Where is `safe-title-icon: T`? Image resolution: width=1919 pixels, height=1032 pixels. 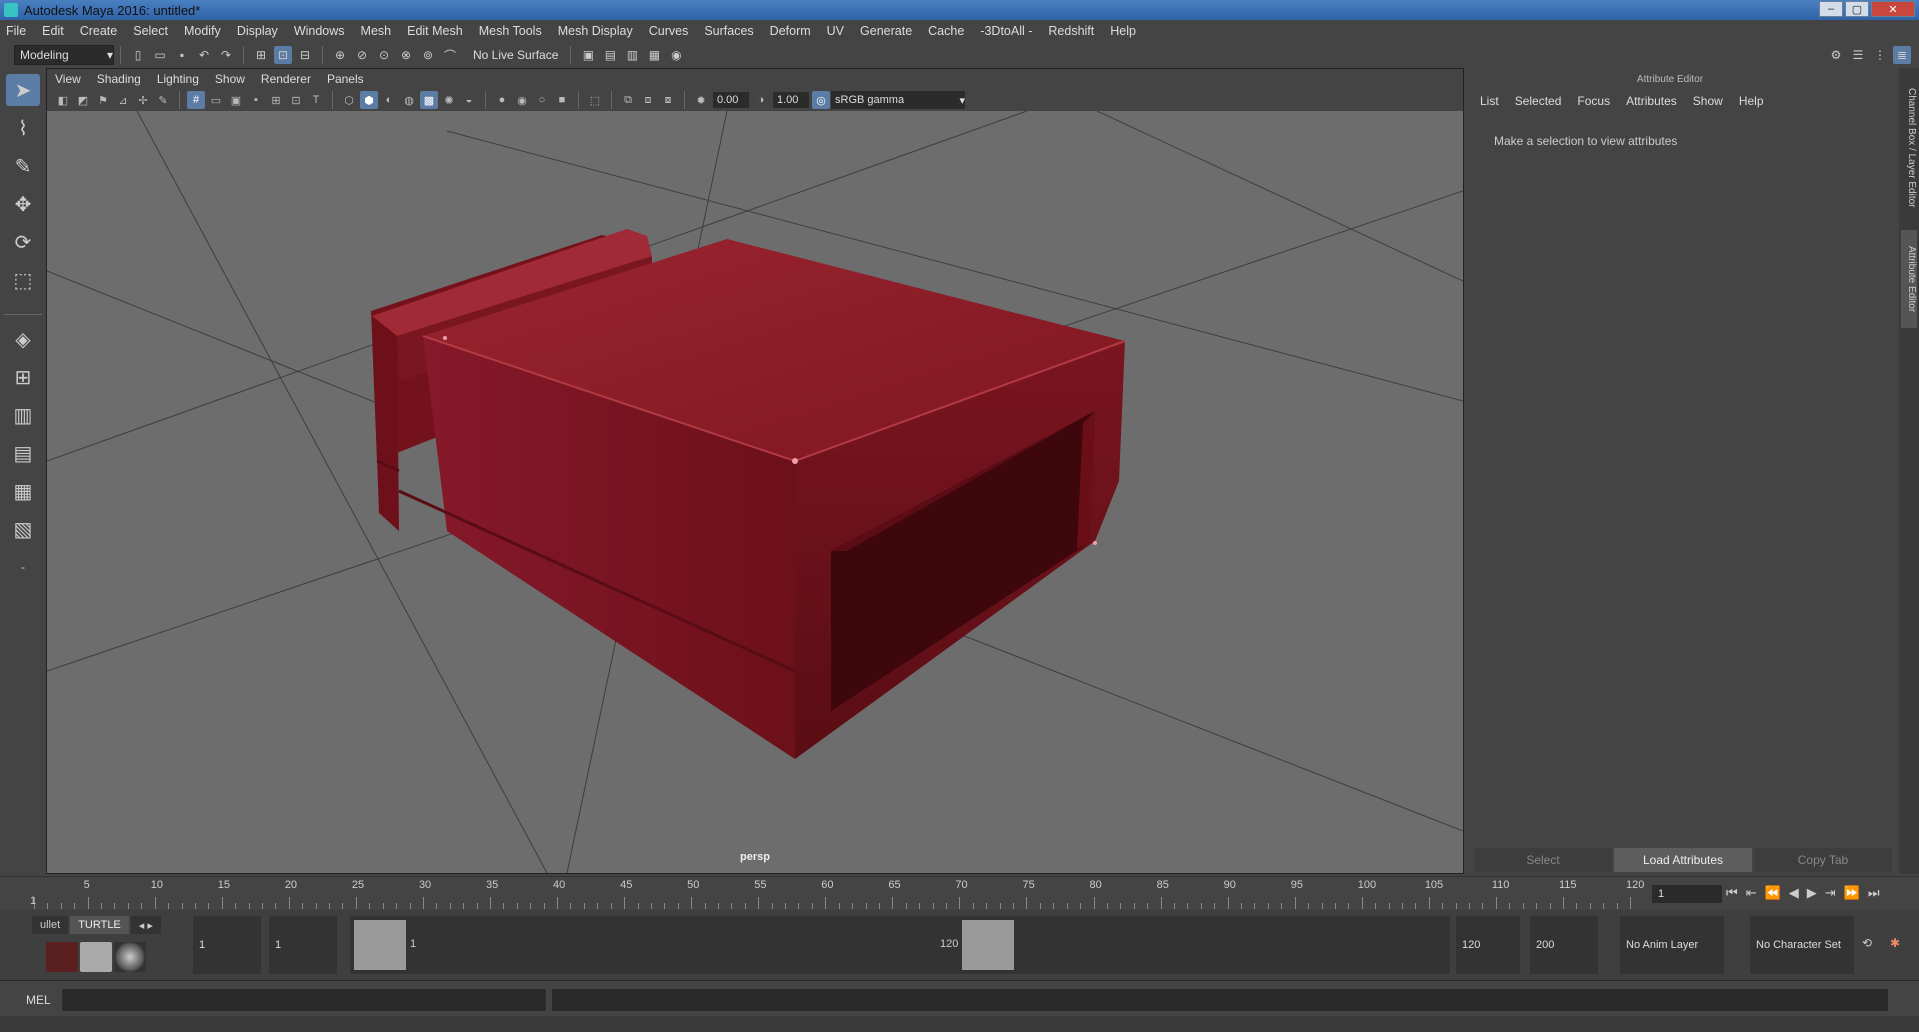
safe-title-icon: T is located at coordinates (316, 100).